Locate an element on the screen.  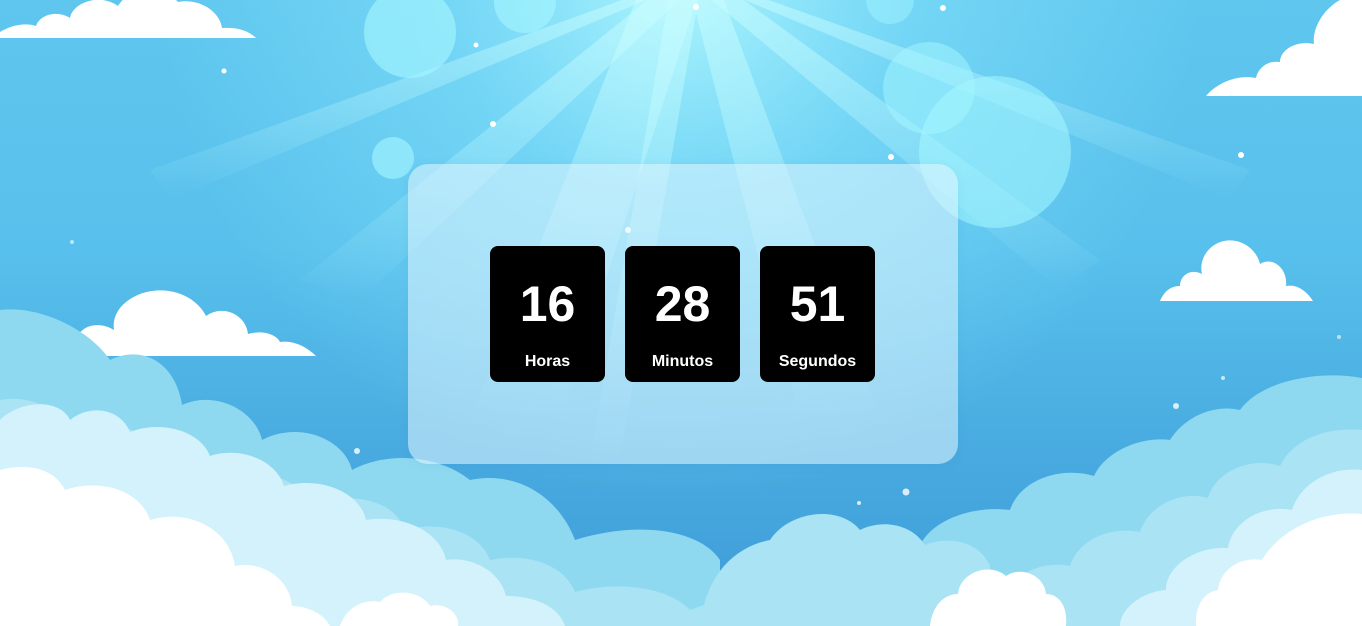
seconds-value: 51 is located at coordinates (817, 304).